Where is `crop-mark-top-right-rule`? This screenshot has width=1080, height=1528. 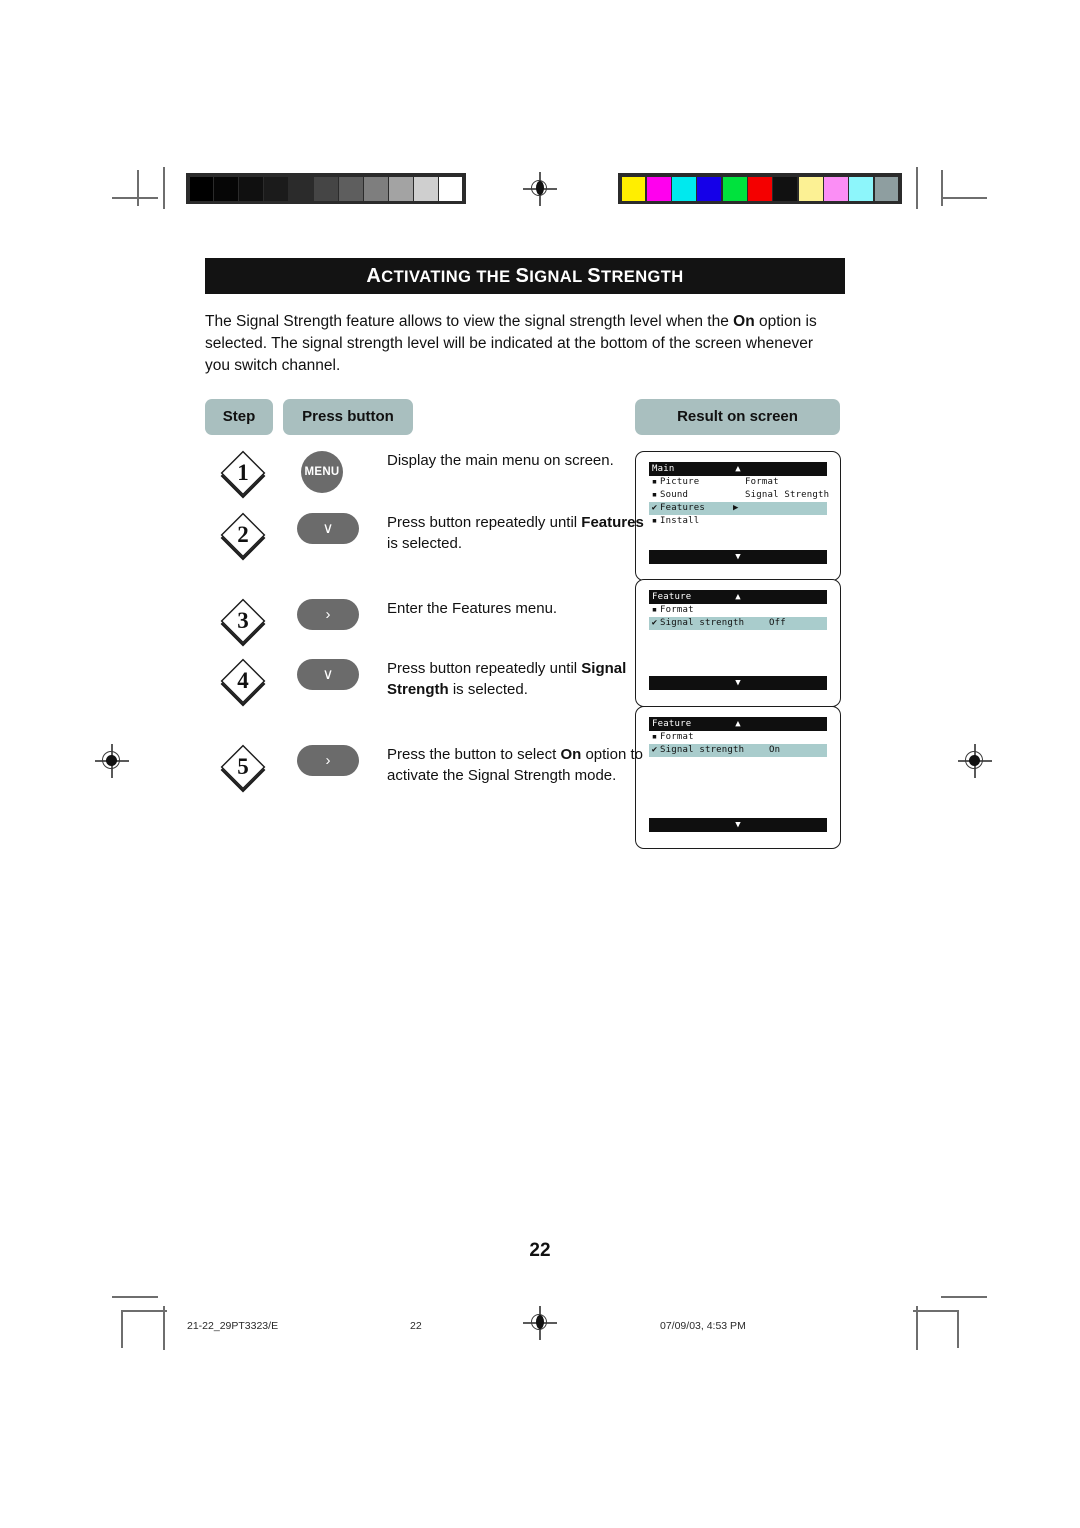 crop-mark-top-right-rule is located at coordinates (917, 188).